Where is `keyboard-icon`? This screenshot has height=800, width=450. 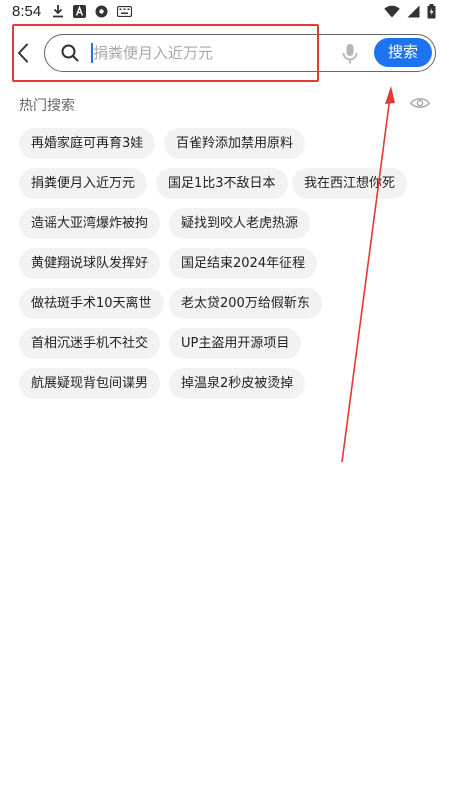 keyboard-icon is located at coordinates (124, 11).